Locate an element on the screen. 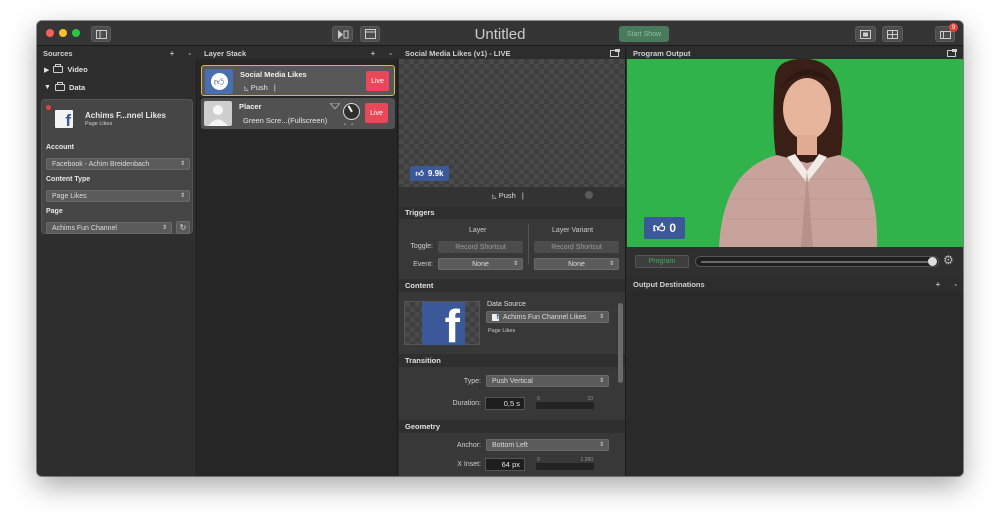  add-layer-button: + is located at coordinates (373, 53).